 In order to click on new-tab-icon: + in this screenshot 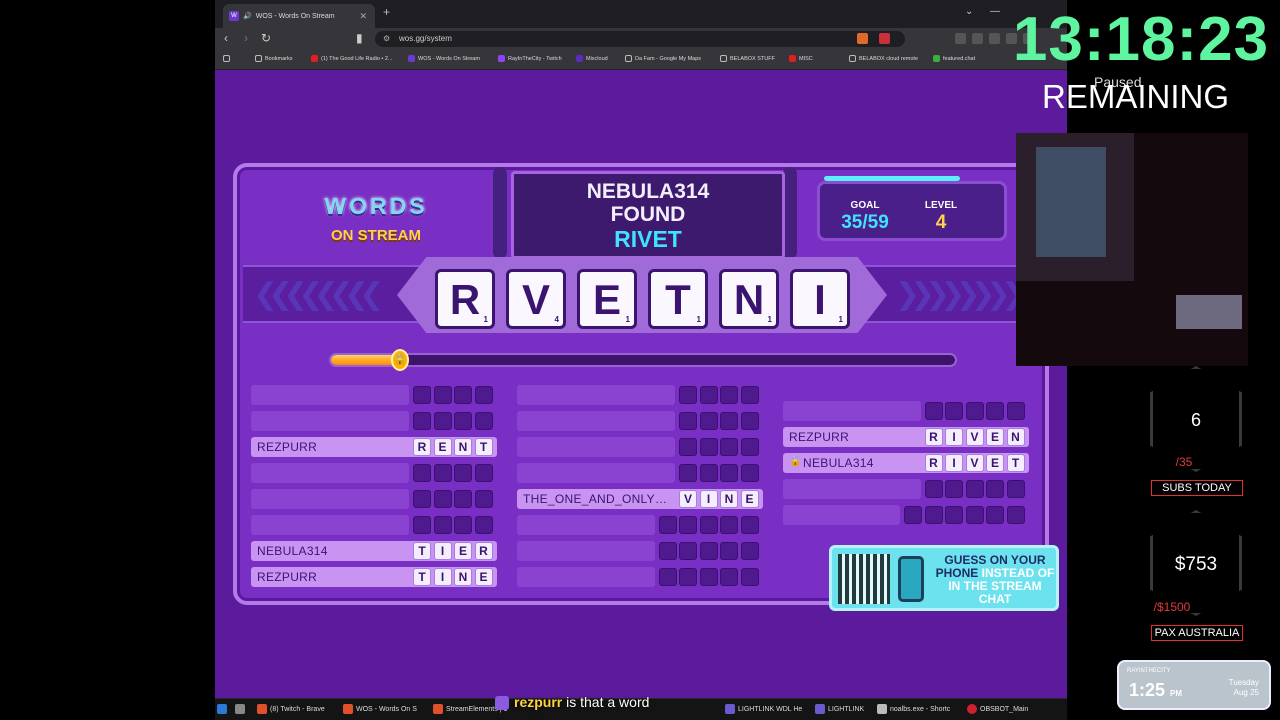, I will do `click(386, 12)`.